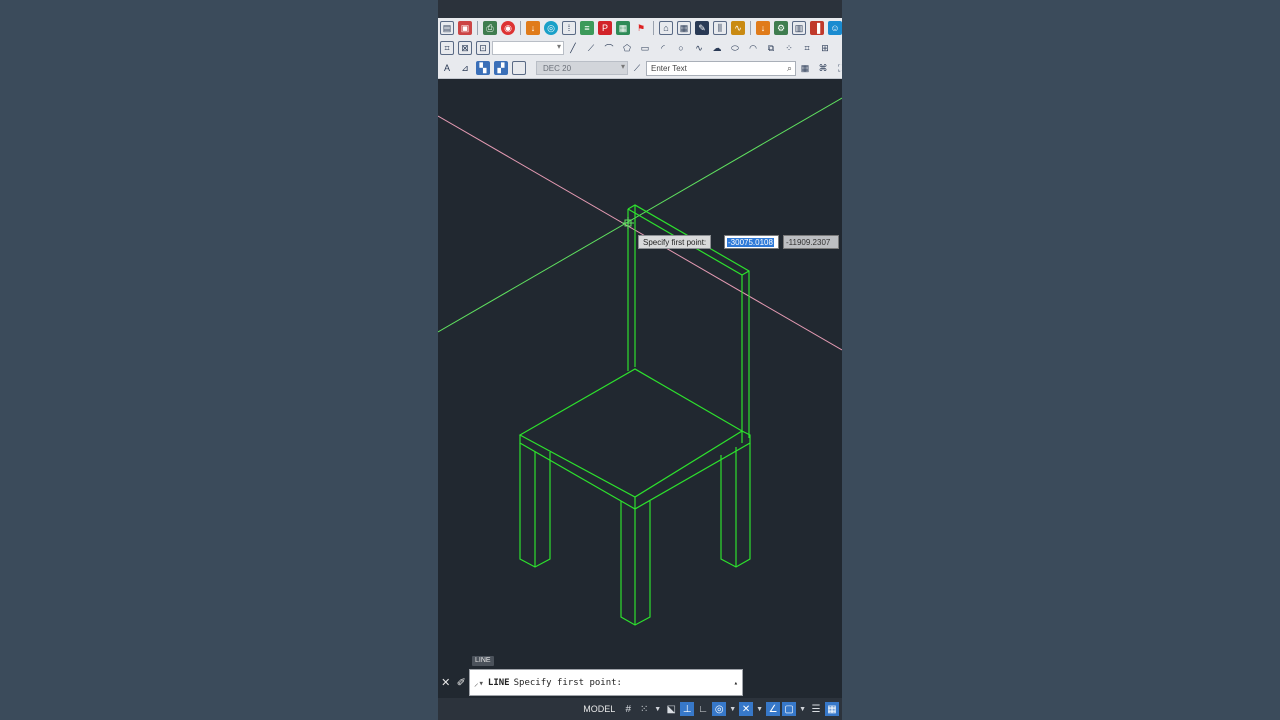 This screenshot has width=1280, height=720. I want to click on globe-icon: ◎, so click(551, 28).